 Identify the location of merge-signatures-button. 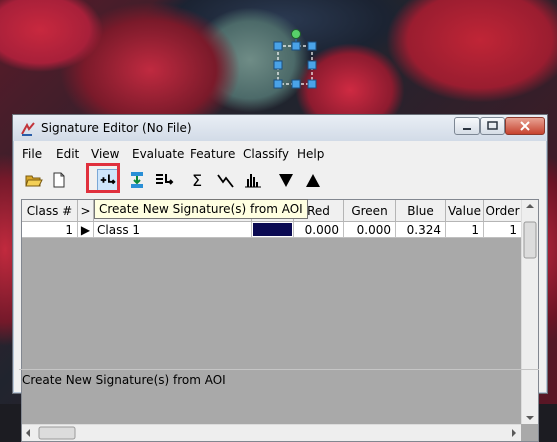
(164, 180).